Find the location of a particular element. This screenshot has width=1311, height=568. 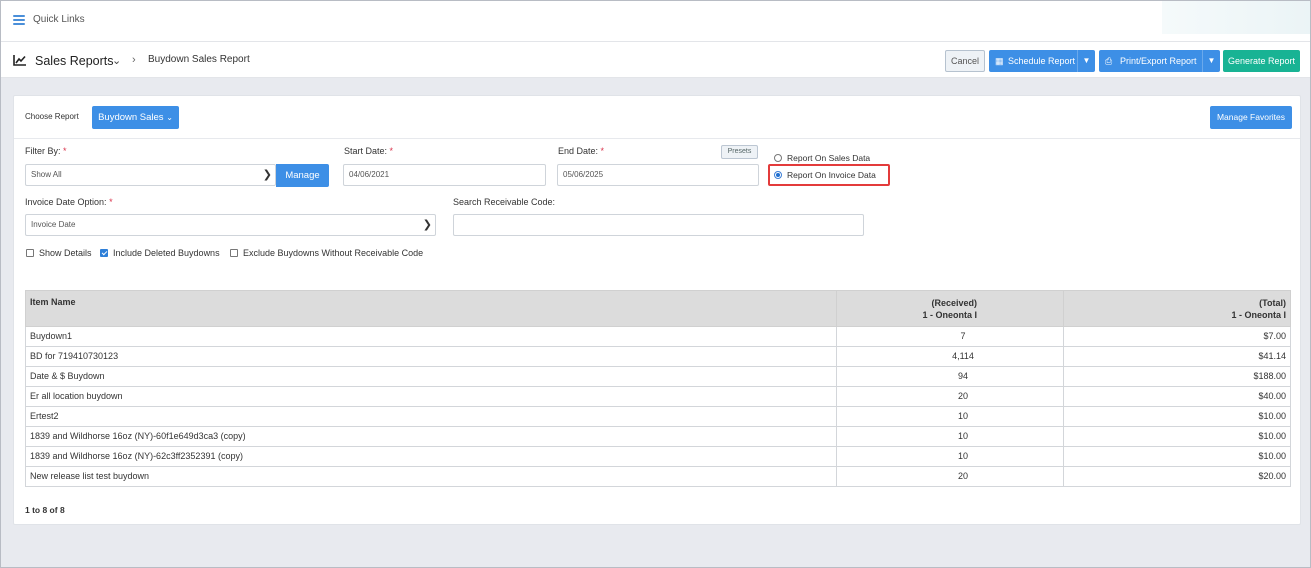

cell-received: 94 is located at coordinates (950, 376).